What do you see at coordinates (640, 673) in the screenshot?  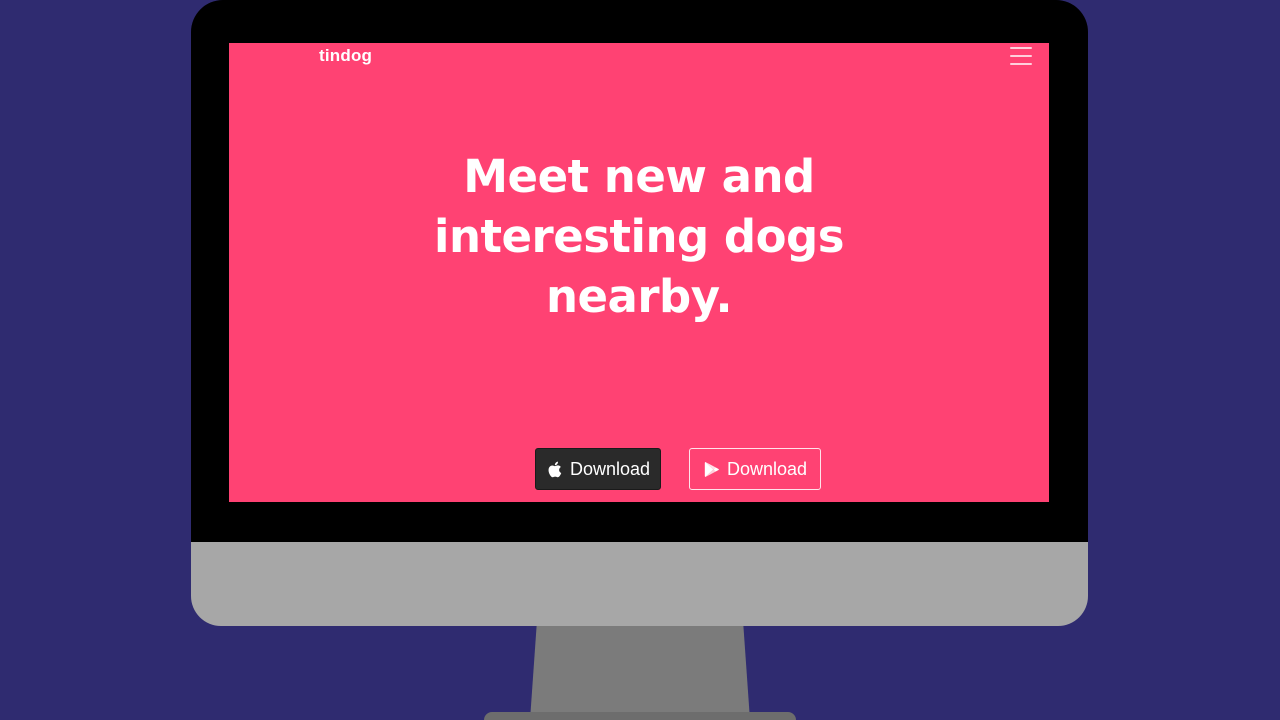 I see `monitor-stand` at bounding box center [640, 673].